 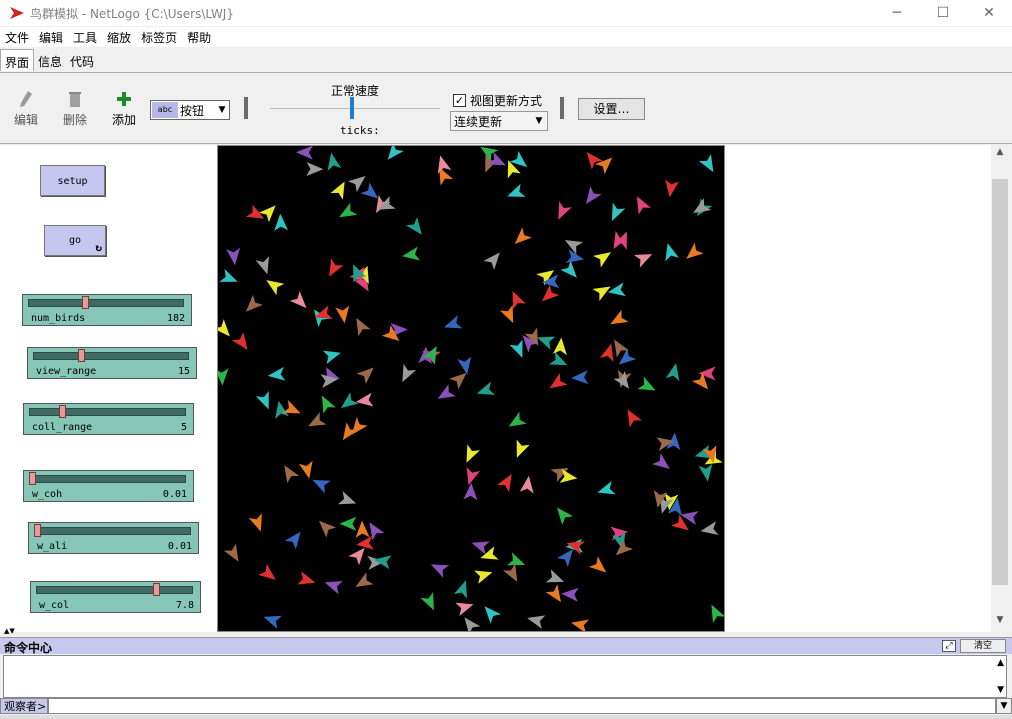 What do you see at coordinates (124, 108) in the screenshot?
I see `add-button: 添加` at bounding box center [124, 108].